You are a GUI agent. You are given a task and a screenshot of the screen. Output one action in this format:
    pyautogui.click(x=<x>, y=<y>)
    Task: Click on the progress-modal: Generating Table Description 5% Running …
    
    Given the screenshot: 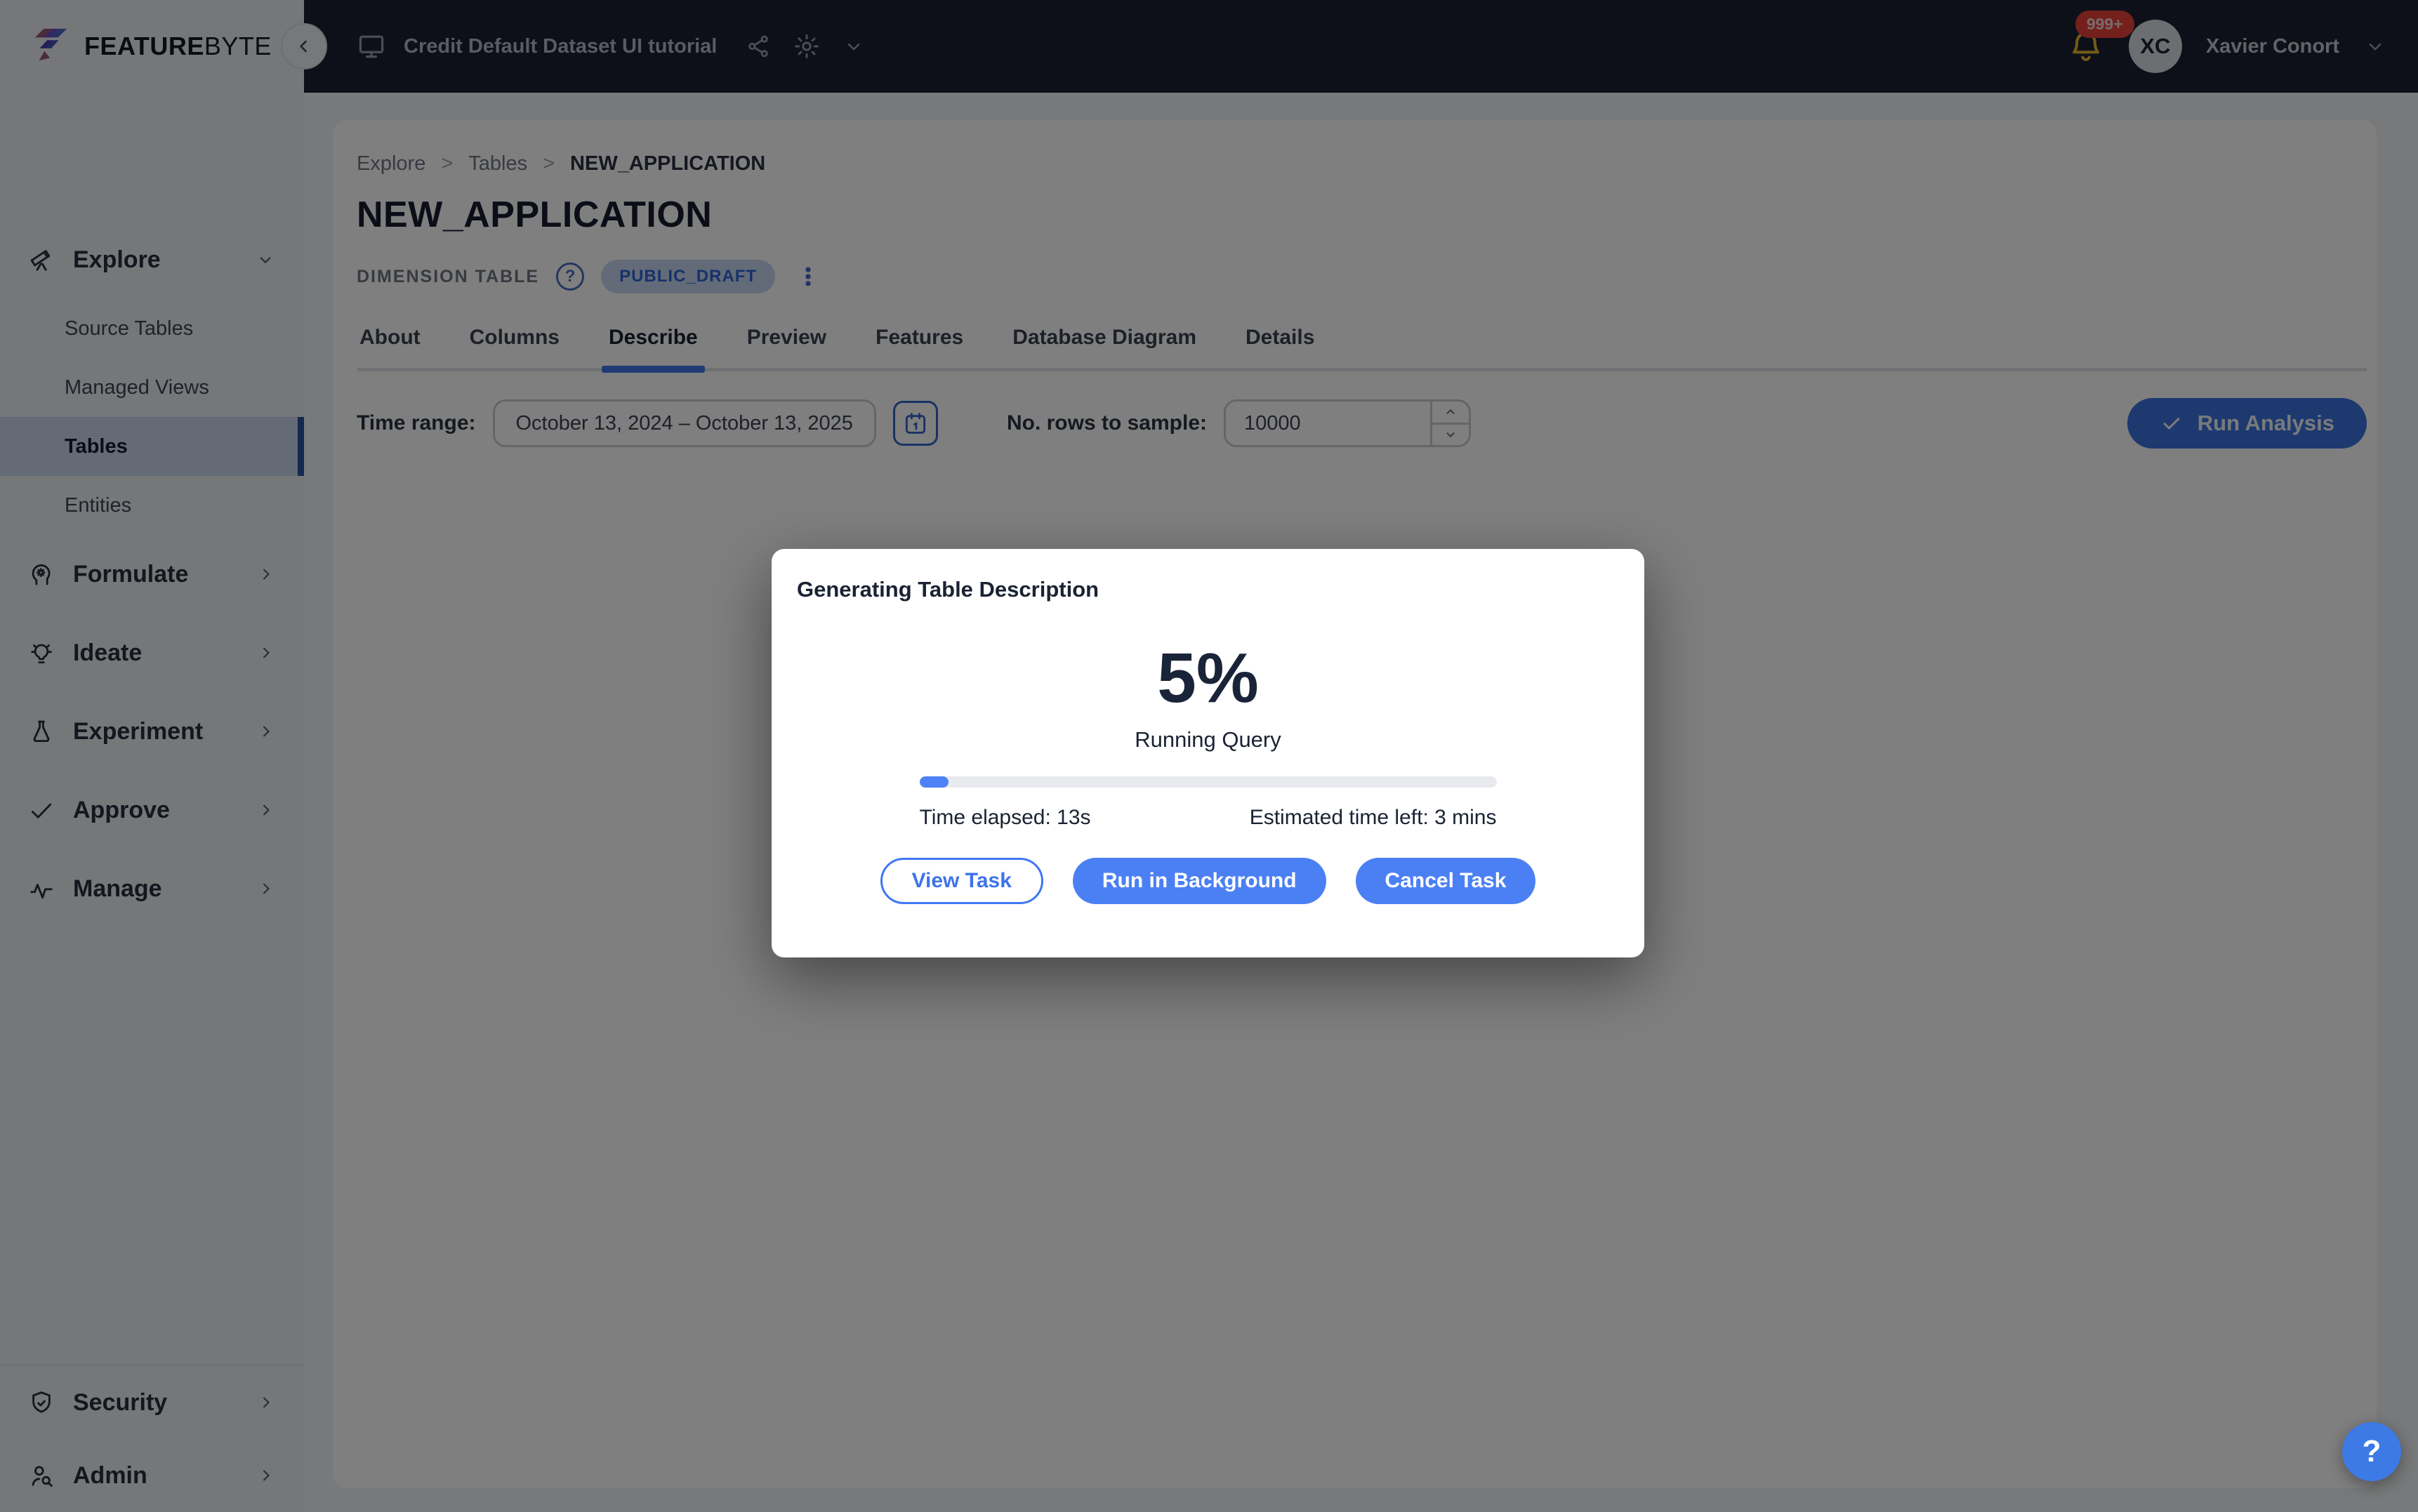 What is the action you would take?
    pyautogui.click(x=1208, y=753)
    